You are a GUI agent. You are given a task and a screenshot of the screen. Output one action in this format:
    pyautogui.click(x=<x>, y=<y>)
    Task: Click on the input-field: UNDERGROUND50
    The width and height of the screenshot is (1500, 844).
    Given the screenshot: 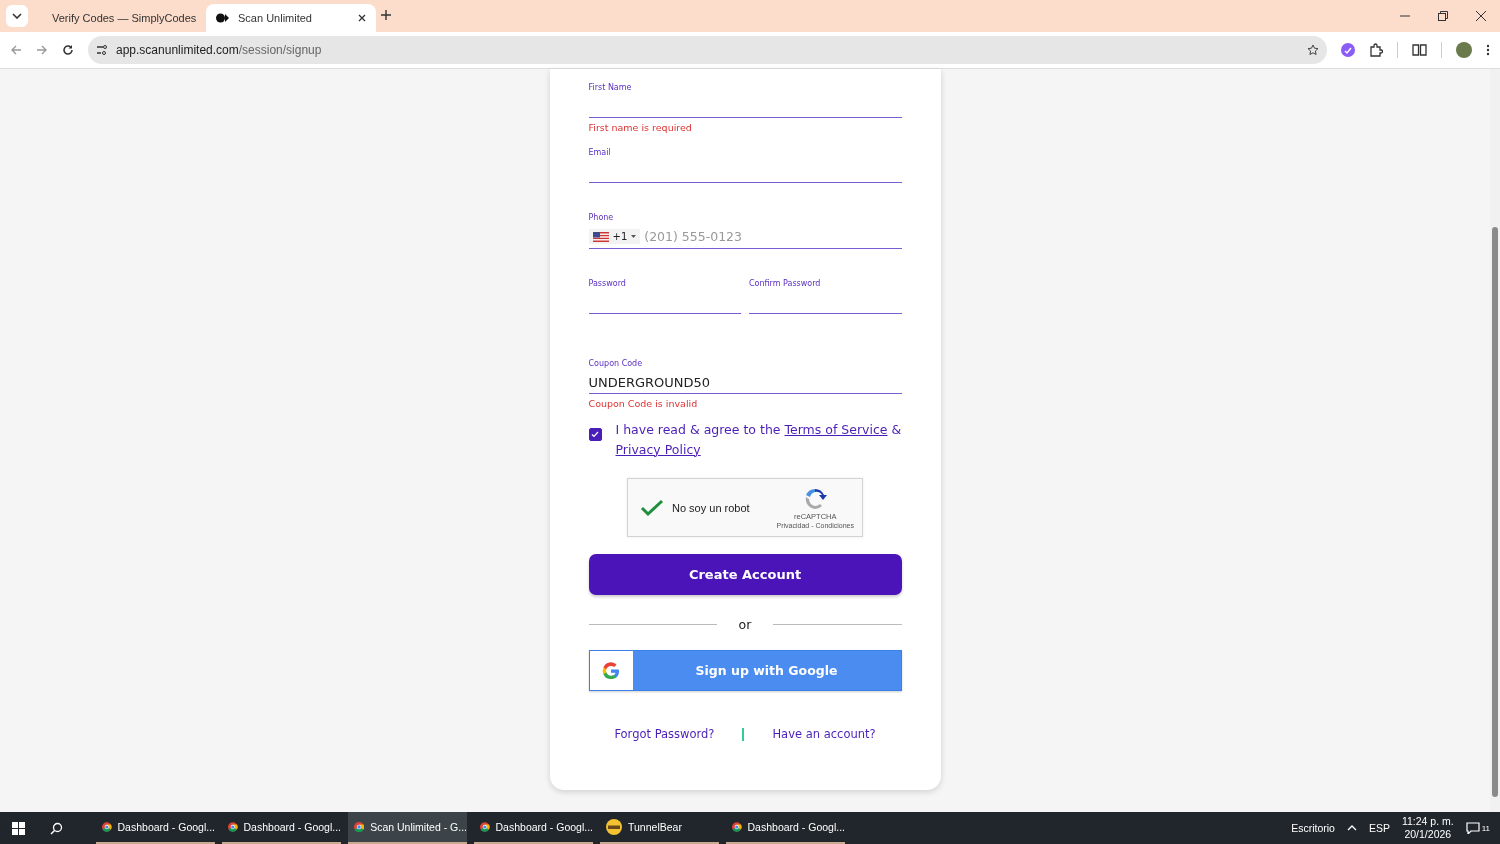 What is the action you would take?
    pyautogui.click(x=745, y=382)
    